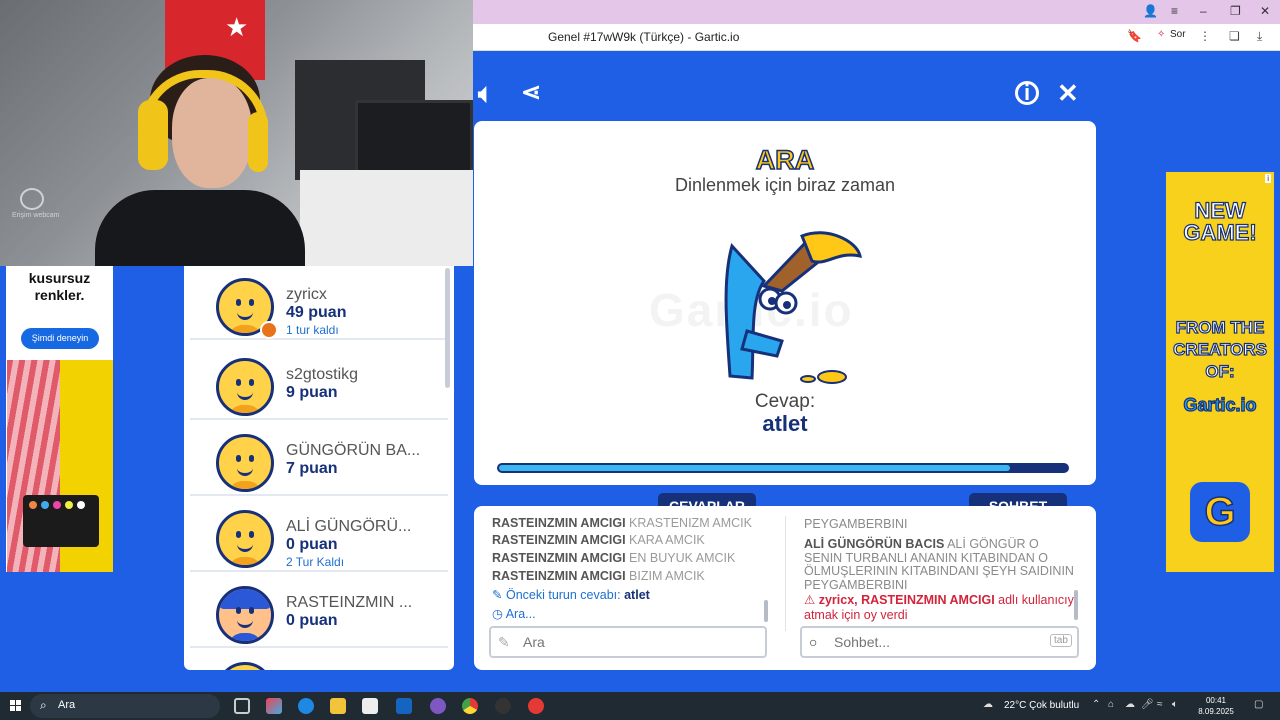 This screenshot has height=720, width=1280. Describe the element at coordinates (1234, 36) in the screenshot. I see `tabs-icon: ❏` at that location.